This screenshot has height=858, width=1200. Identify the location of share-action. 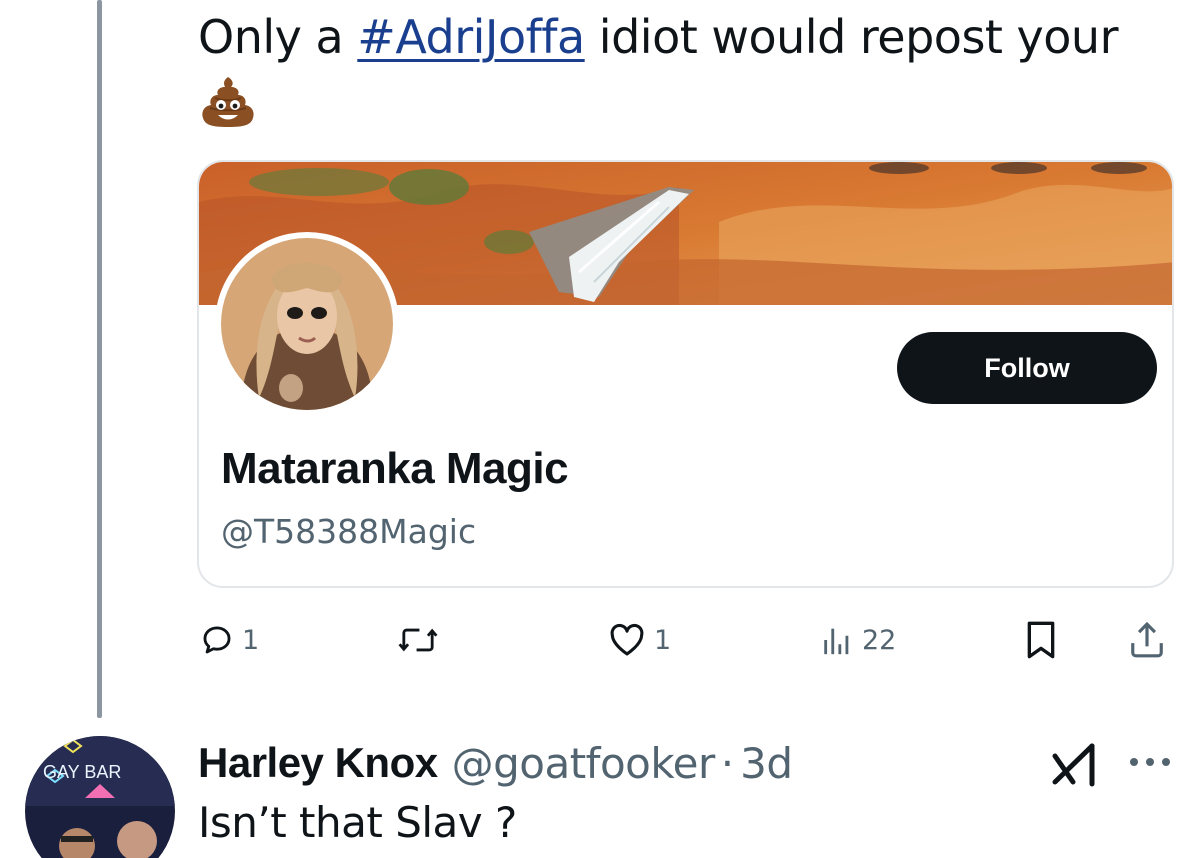
(1147, 640).